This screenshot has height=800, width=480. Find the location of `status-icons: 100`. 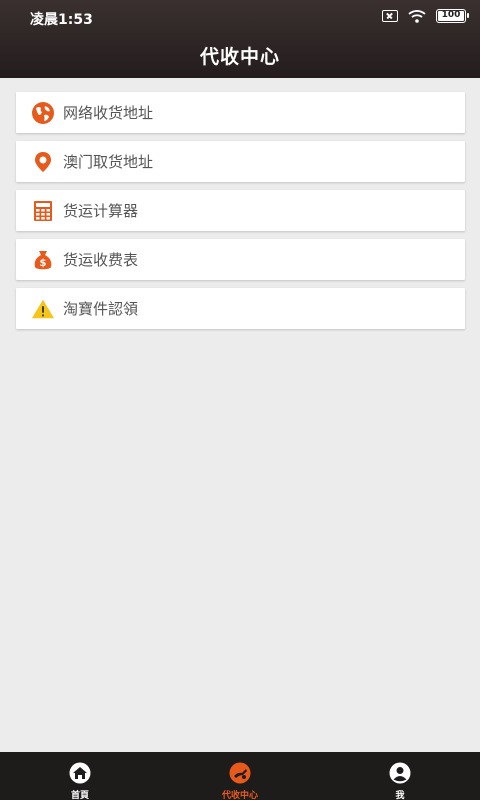

status-icons: 100 is located at coordinates (425, 16).